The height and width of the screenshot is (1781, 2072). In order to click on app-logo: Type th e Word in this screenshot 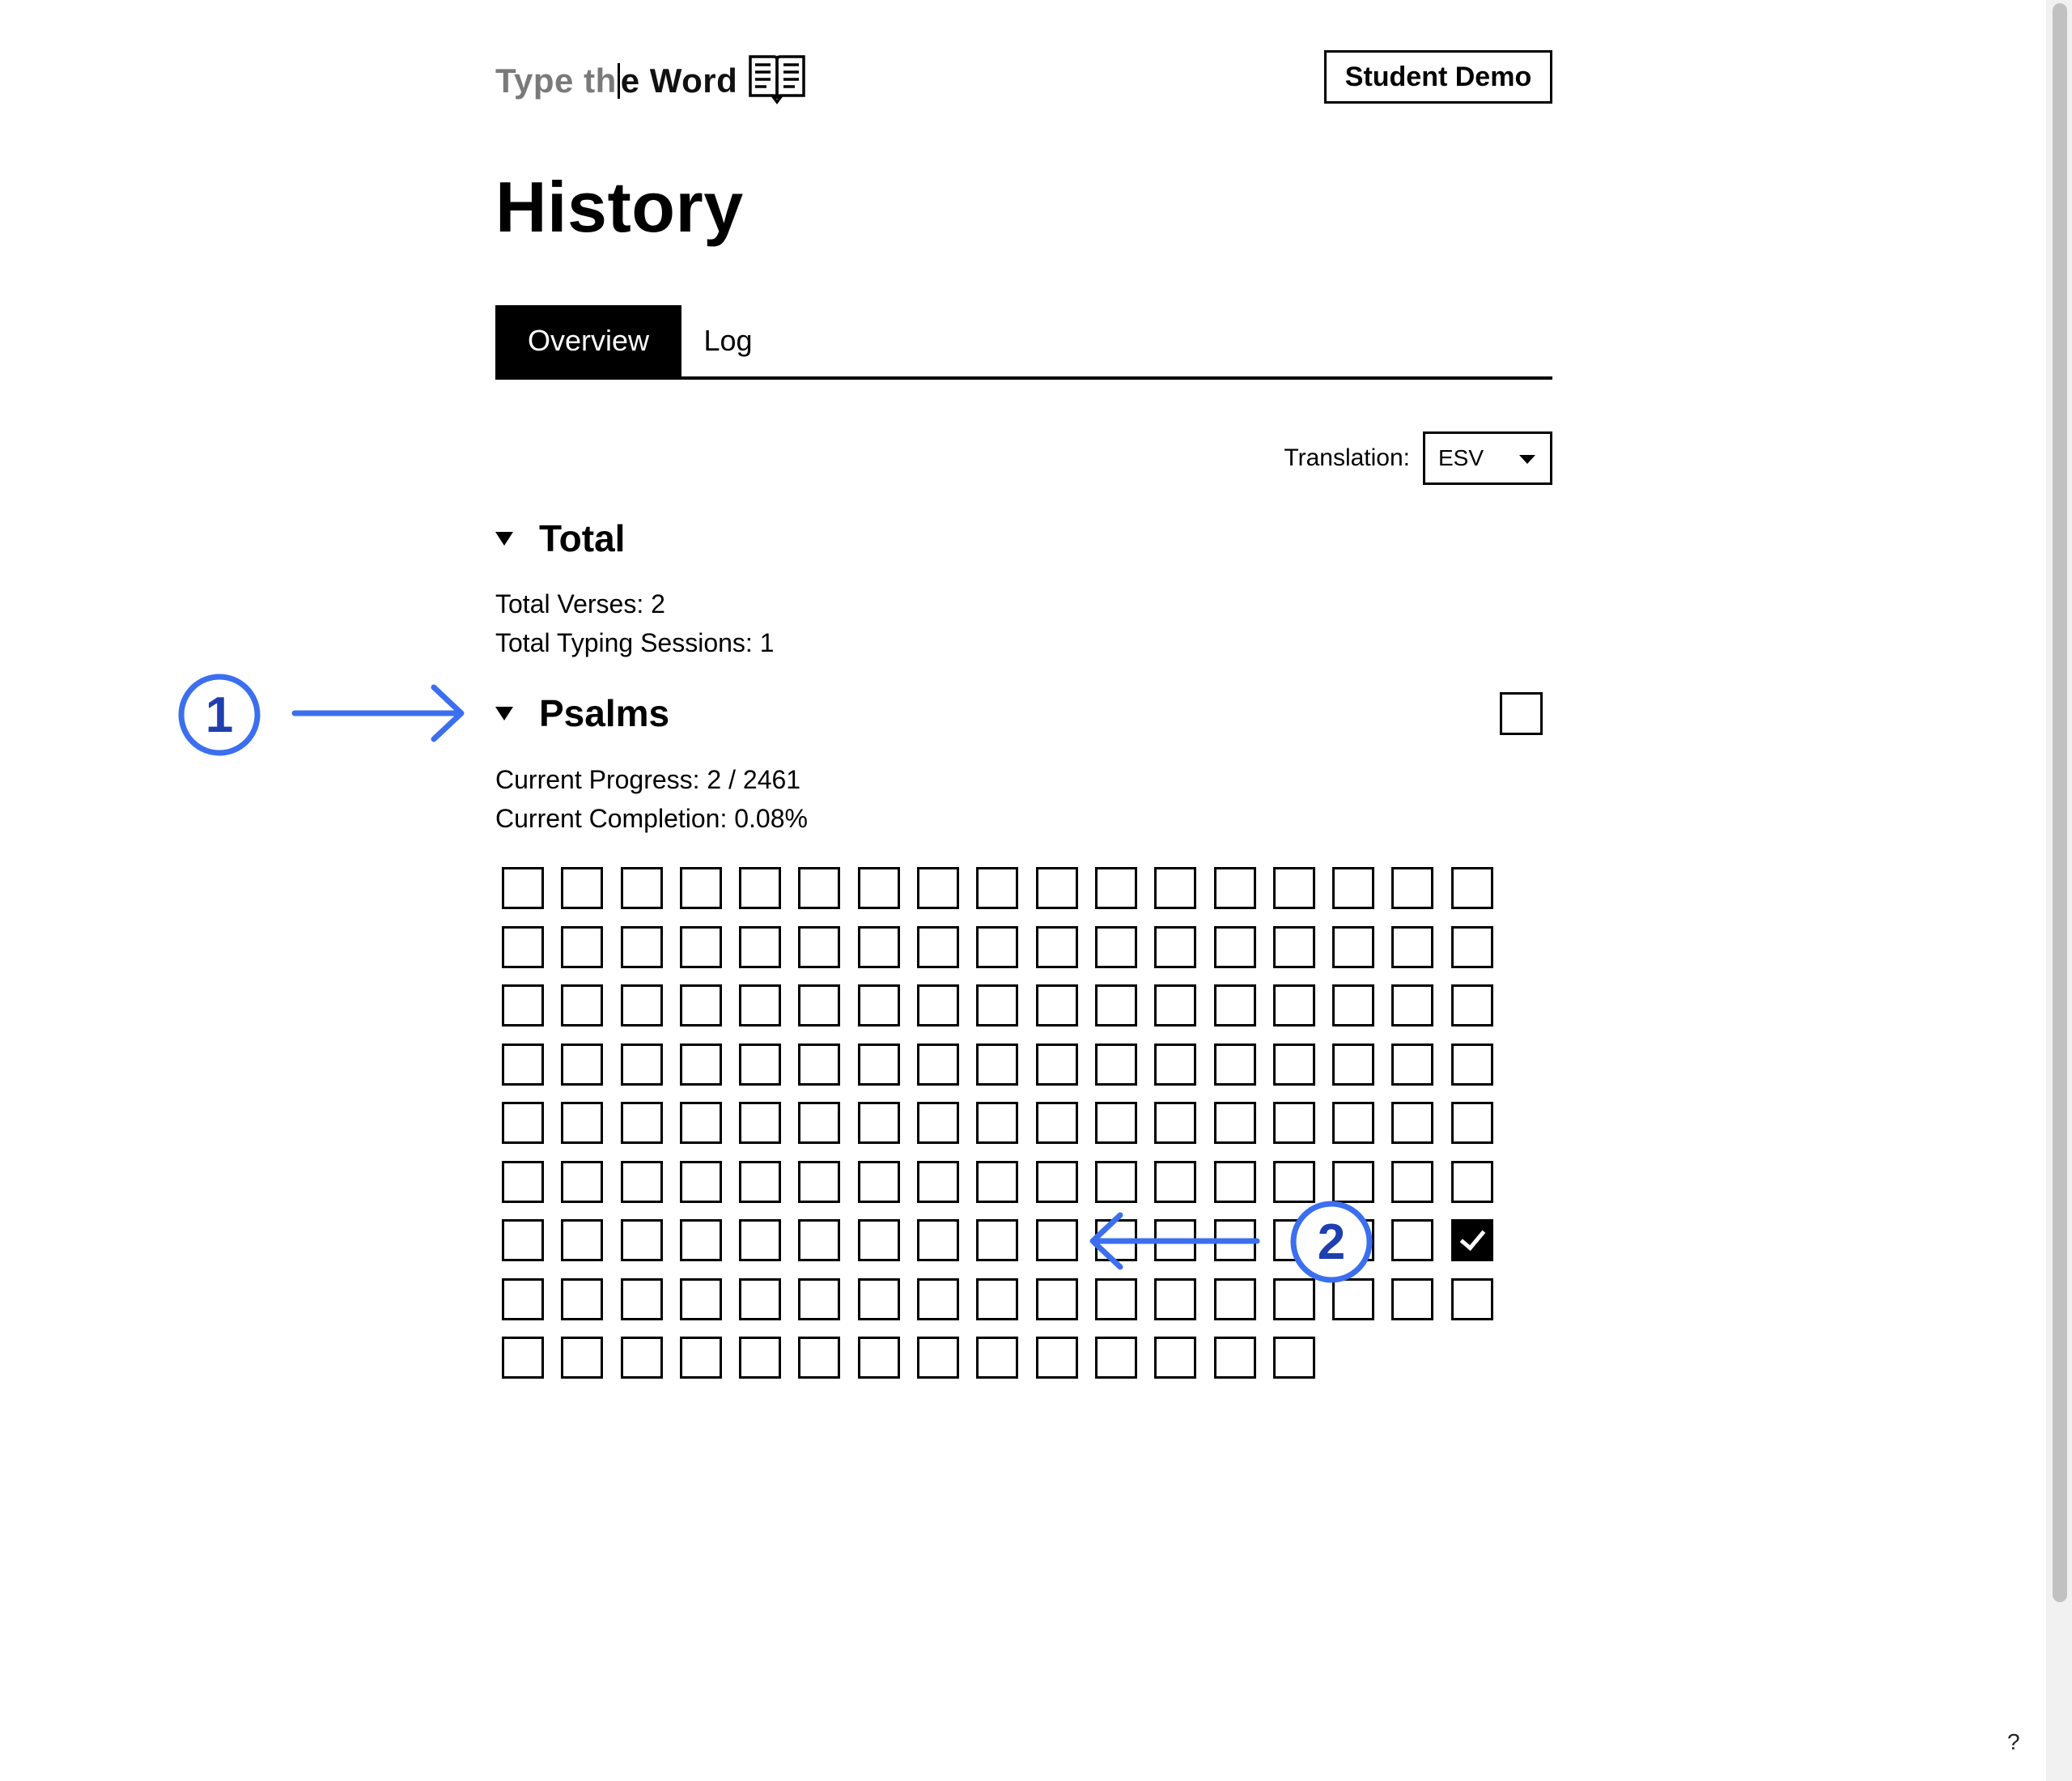, I will do `click(651, 81)`.